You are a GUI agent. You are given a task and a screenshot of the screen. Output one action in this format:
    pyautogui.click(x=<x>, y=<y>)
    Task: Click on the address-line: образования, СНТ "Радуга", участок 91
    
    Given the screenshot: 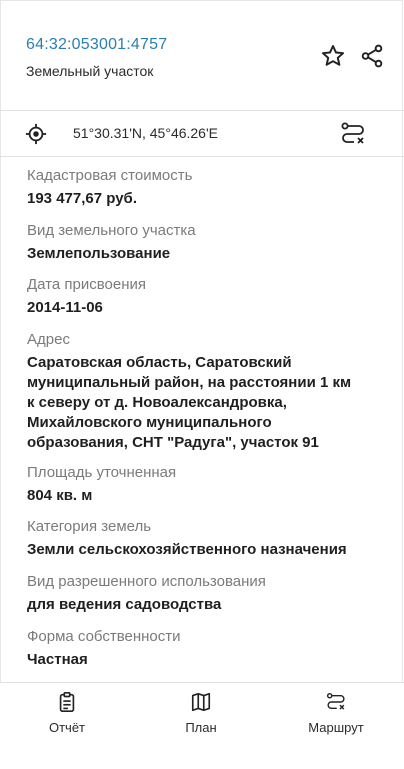 What is the action you would take?
    pyautogui.click(x=173, y=442)
    